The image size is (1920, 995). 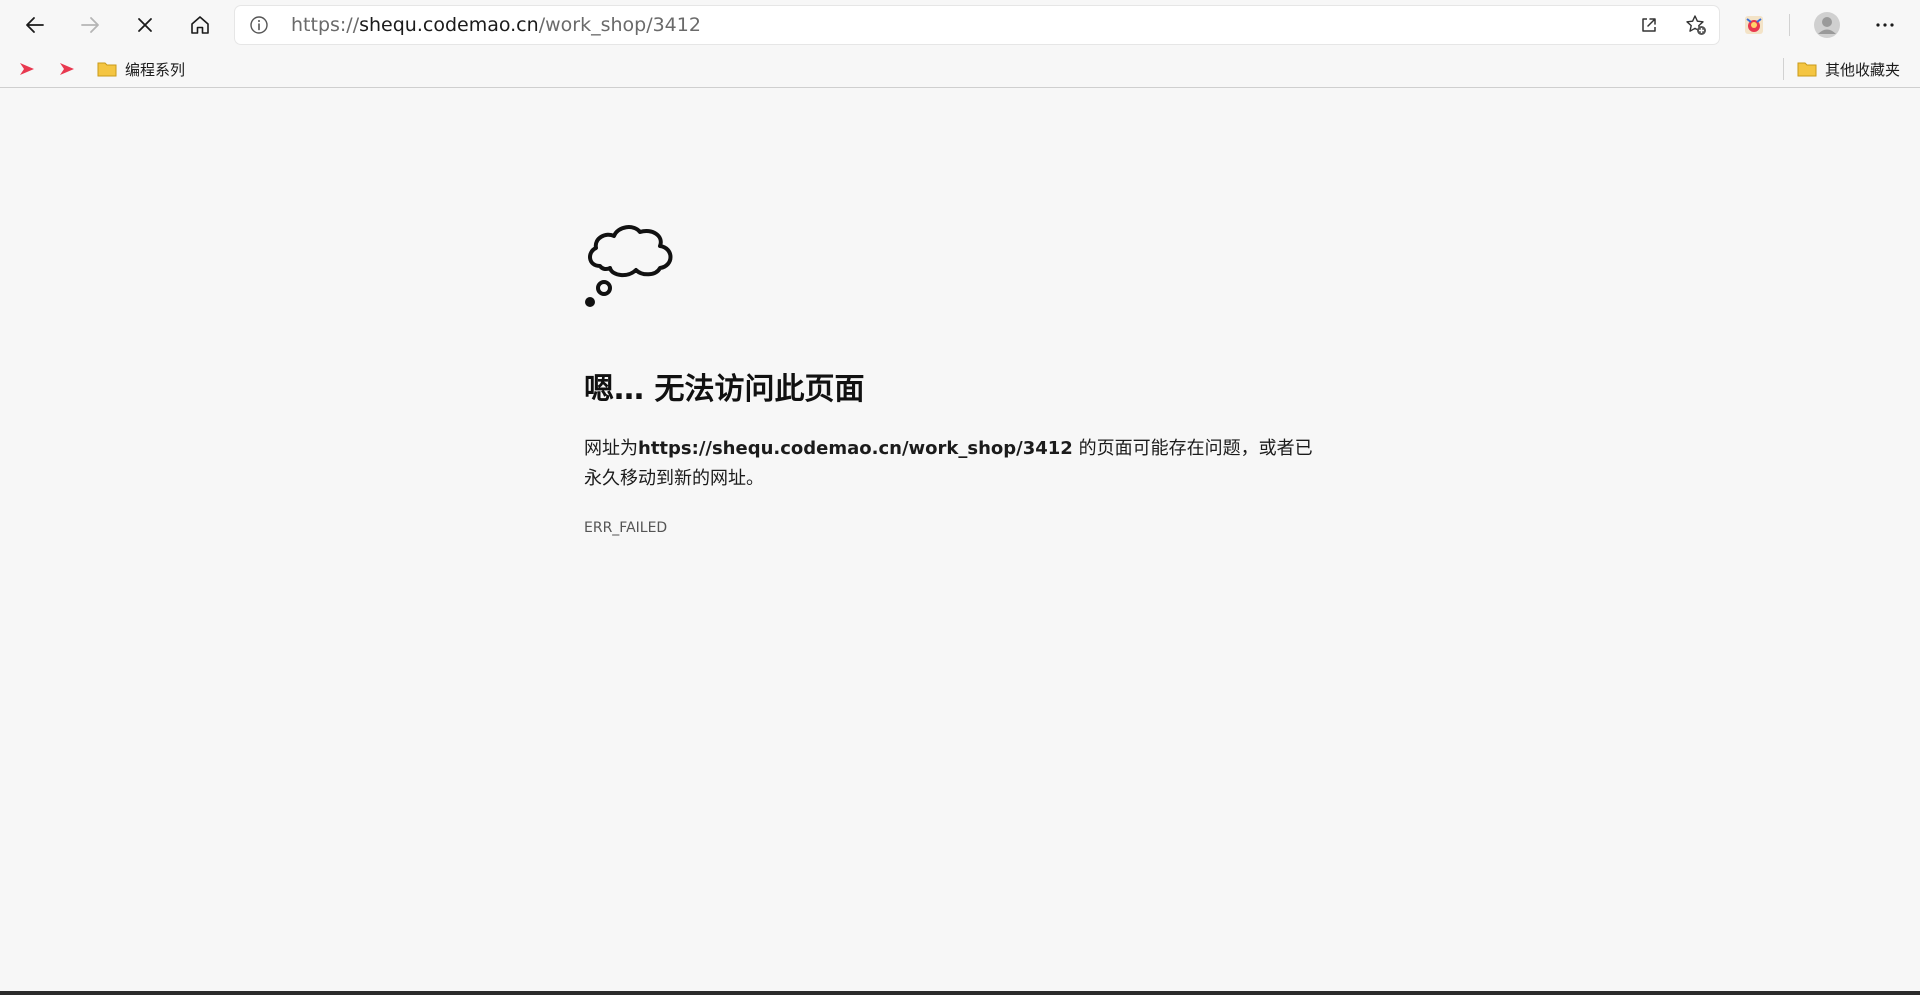 I want to click on other-bookmarks: 其他收藏夹, so click(x=1848, y=69).